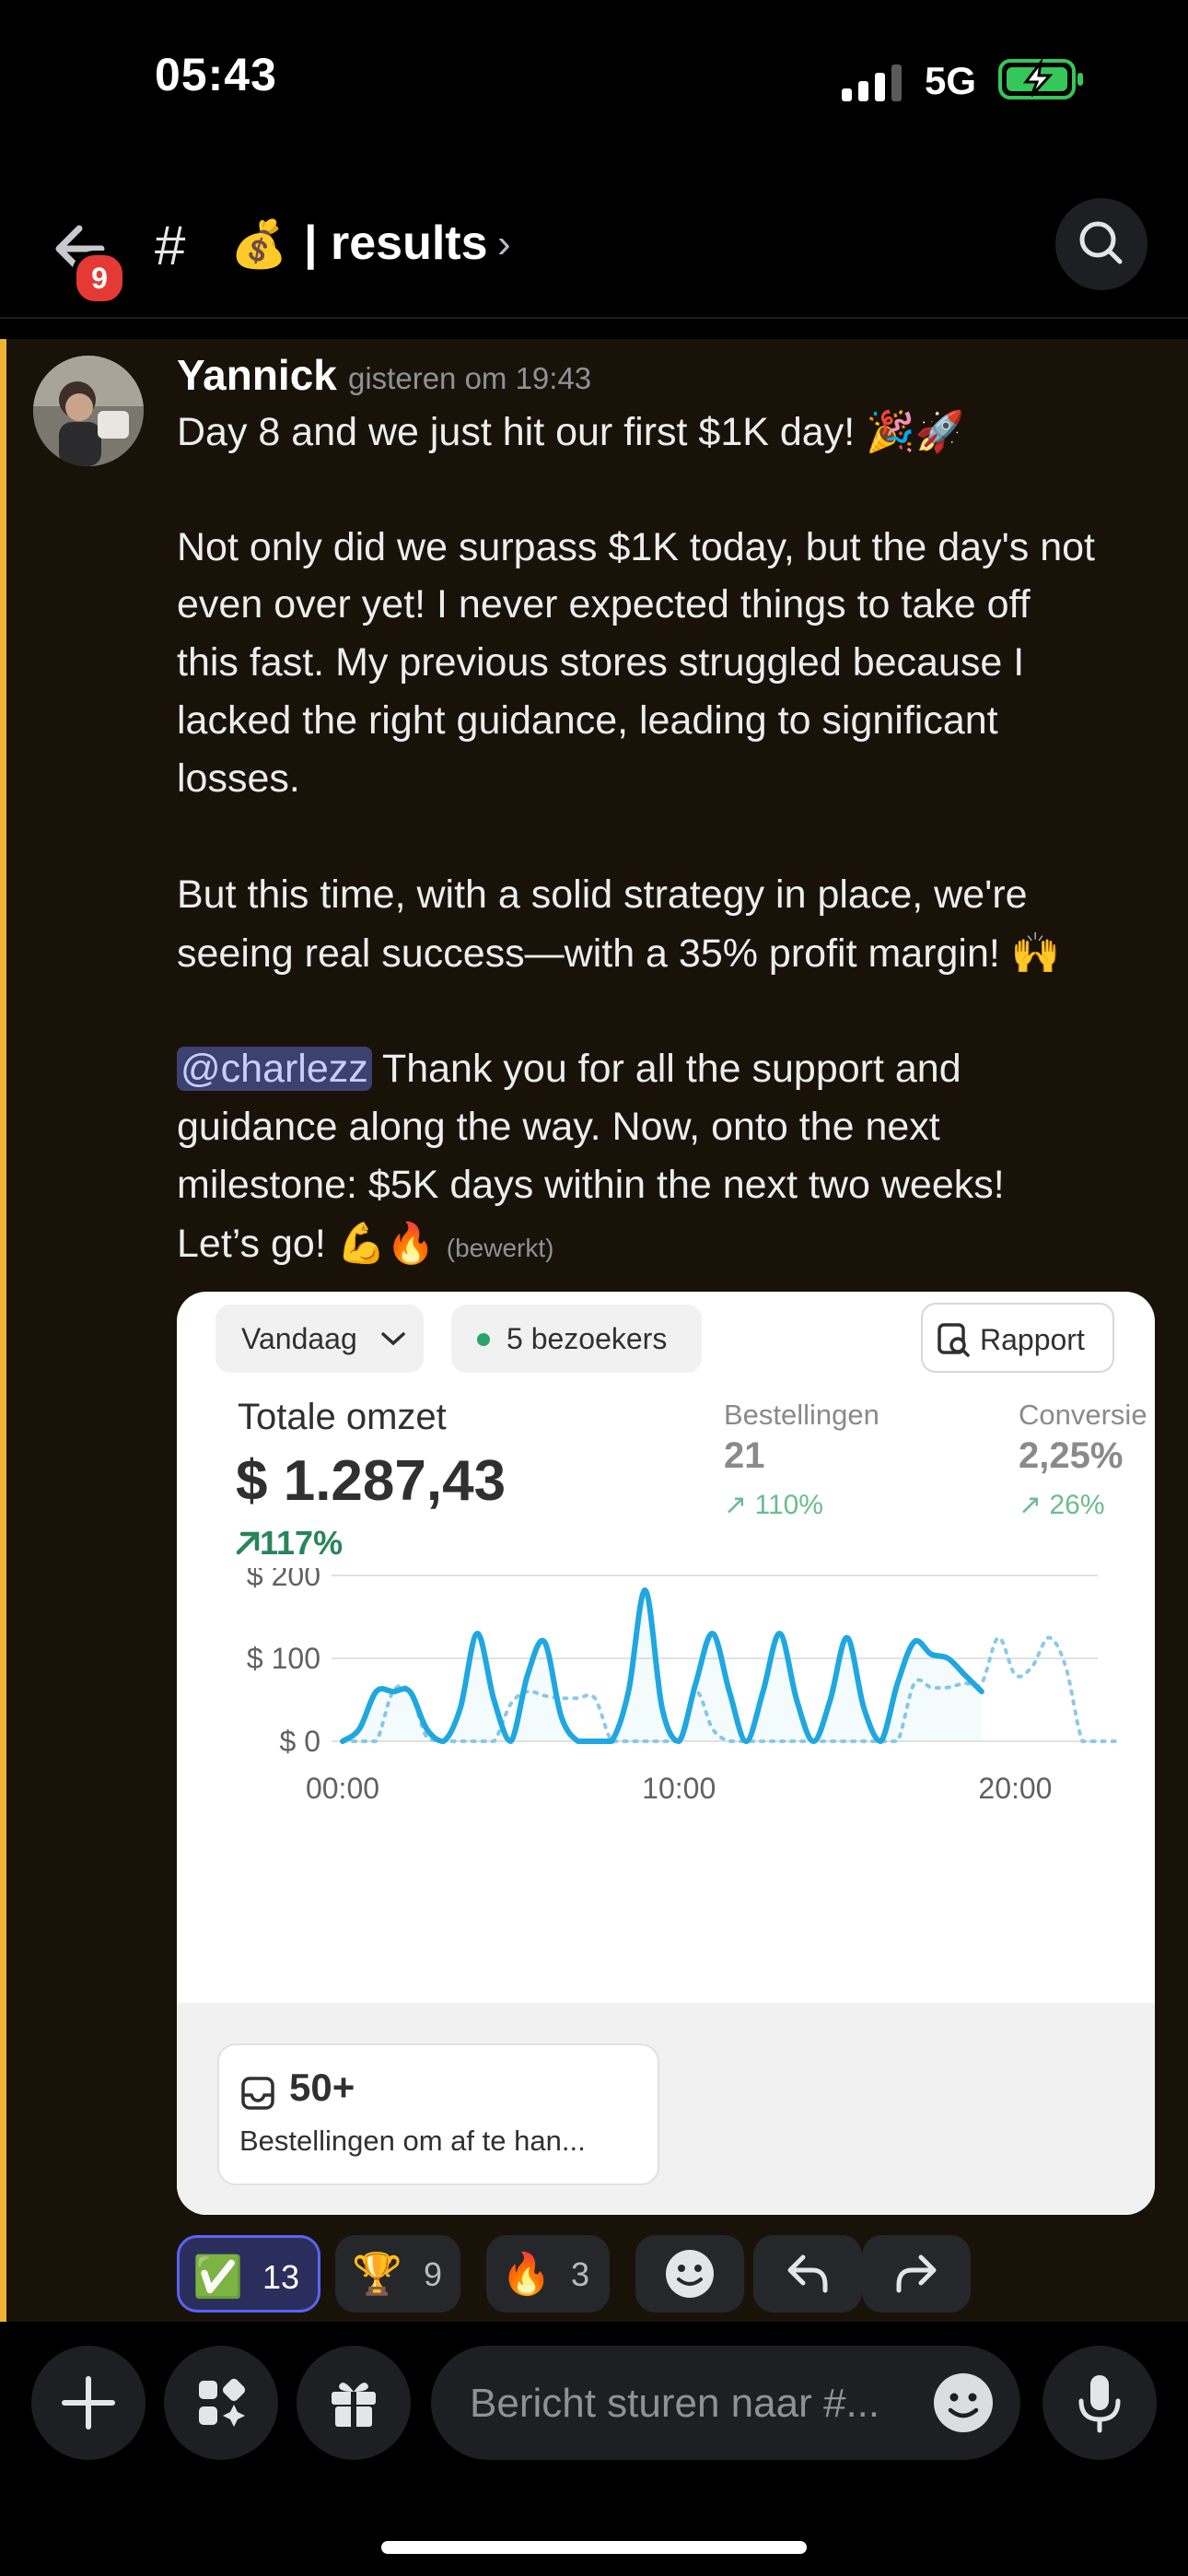 The height and width of the screenshot is (2576, 1188). I want to click on smiley-icon, so click(690, 2274).